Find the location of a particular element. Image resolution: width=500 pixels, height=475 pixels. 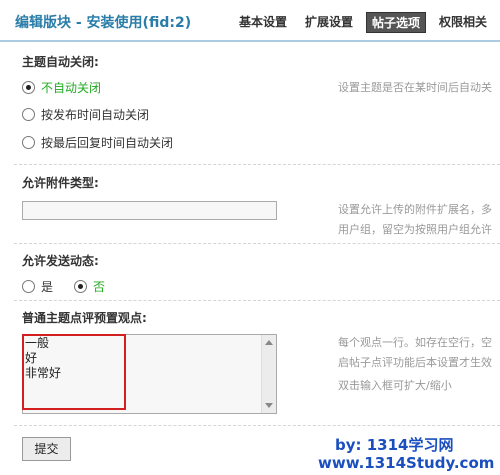

textarea-scrollbar is located at coordinates (268, 374).